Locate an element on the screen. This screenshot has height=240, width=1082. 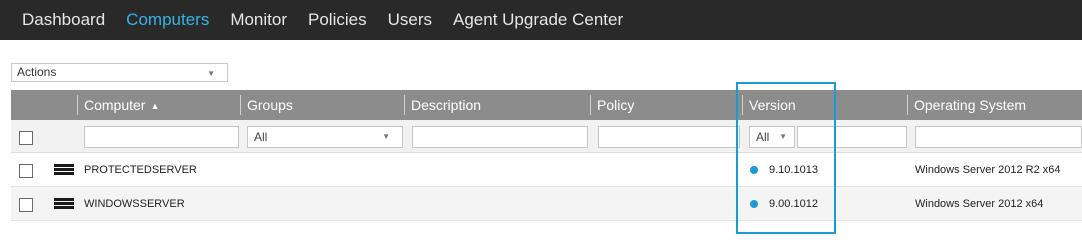
policy-filter-input is located at coordinates (669, 137).